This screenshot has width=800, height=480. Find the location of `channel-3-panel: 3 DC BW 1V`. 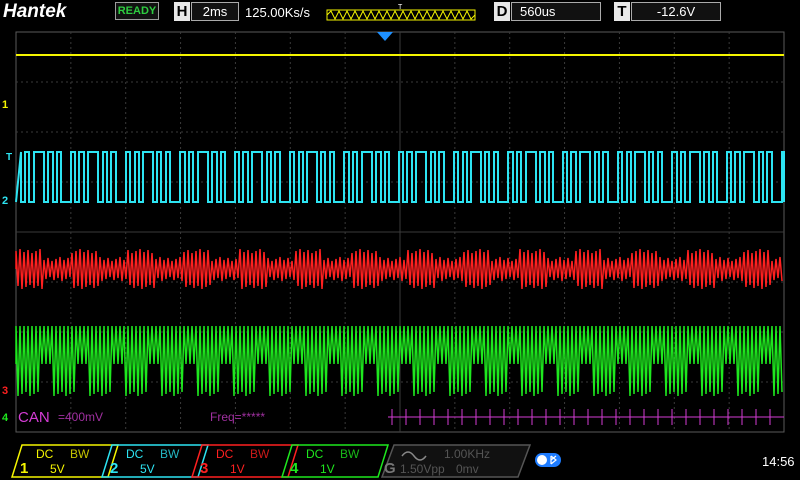

channel-3-panel: 3 DC BW 1V is located at coordinates (245, 461).